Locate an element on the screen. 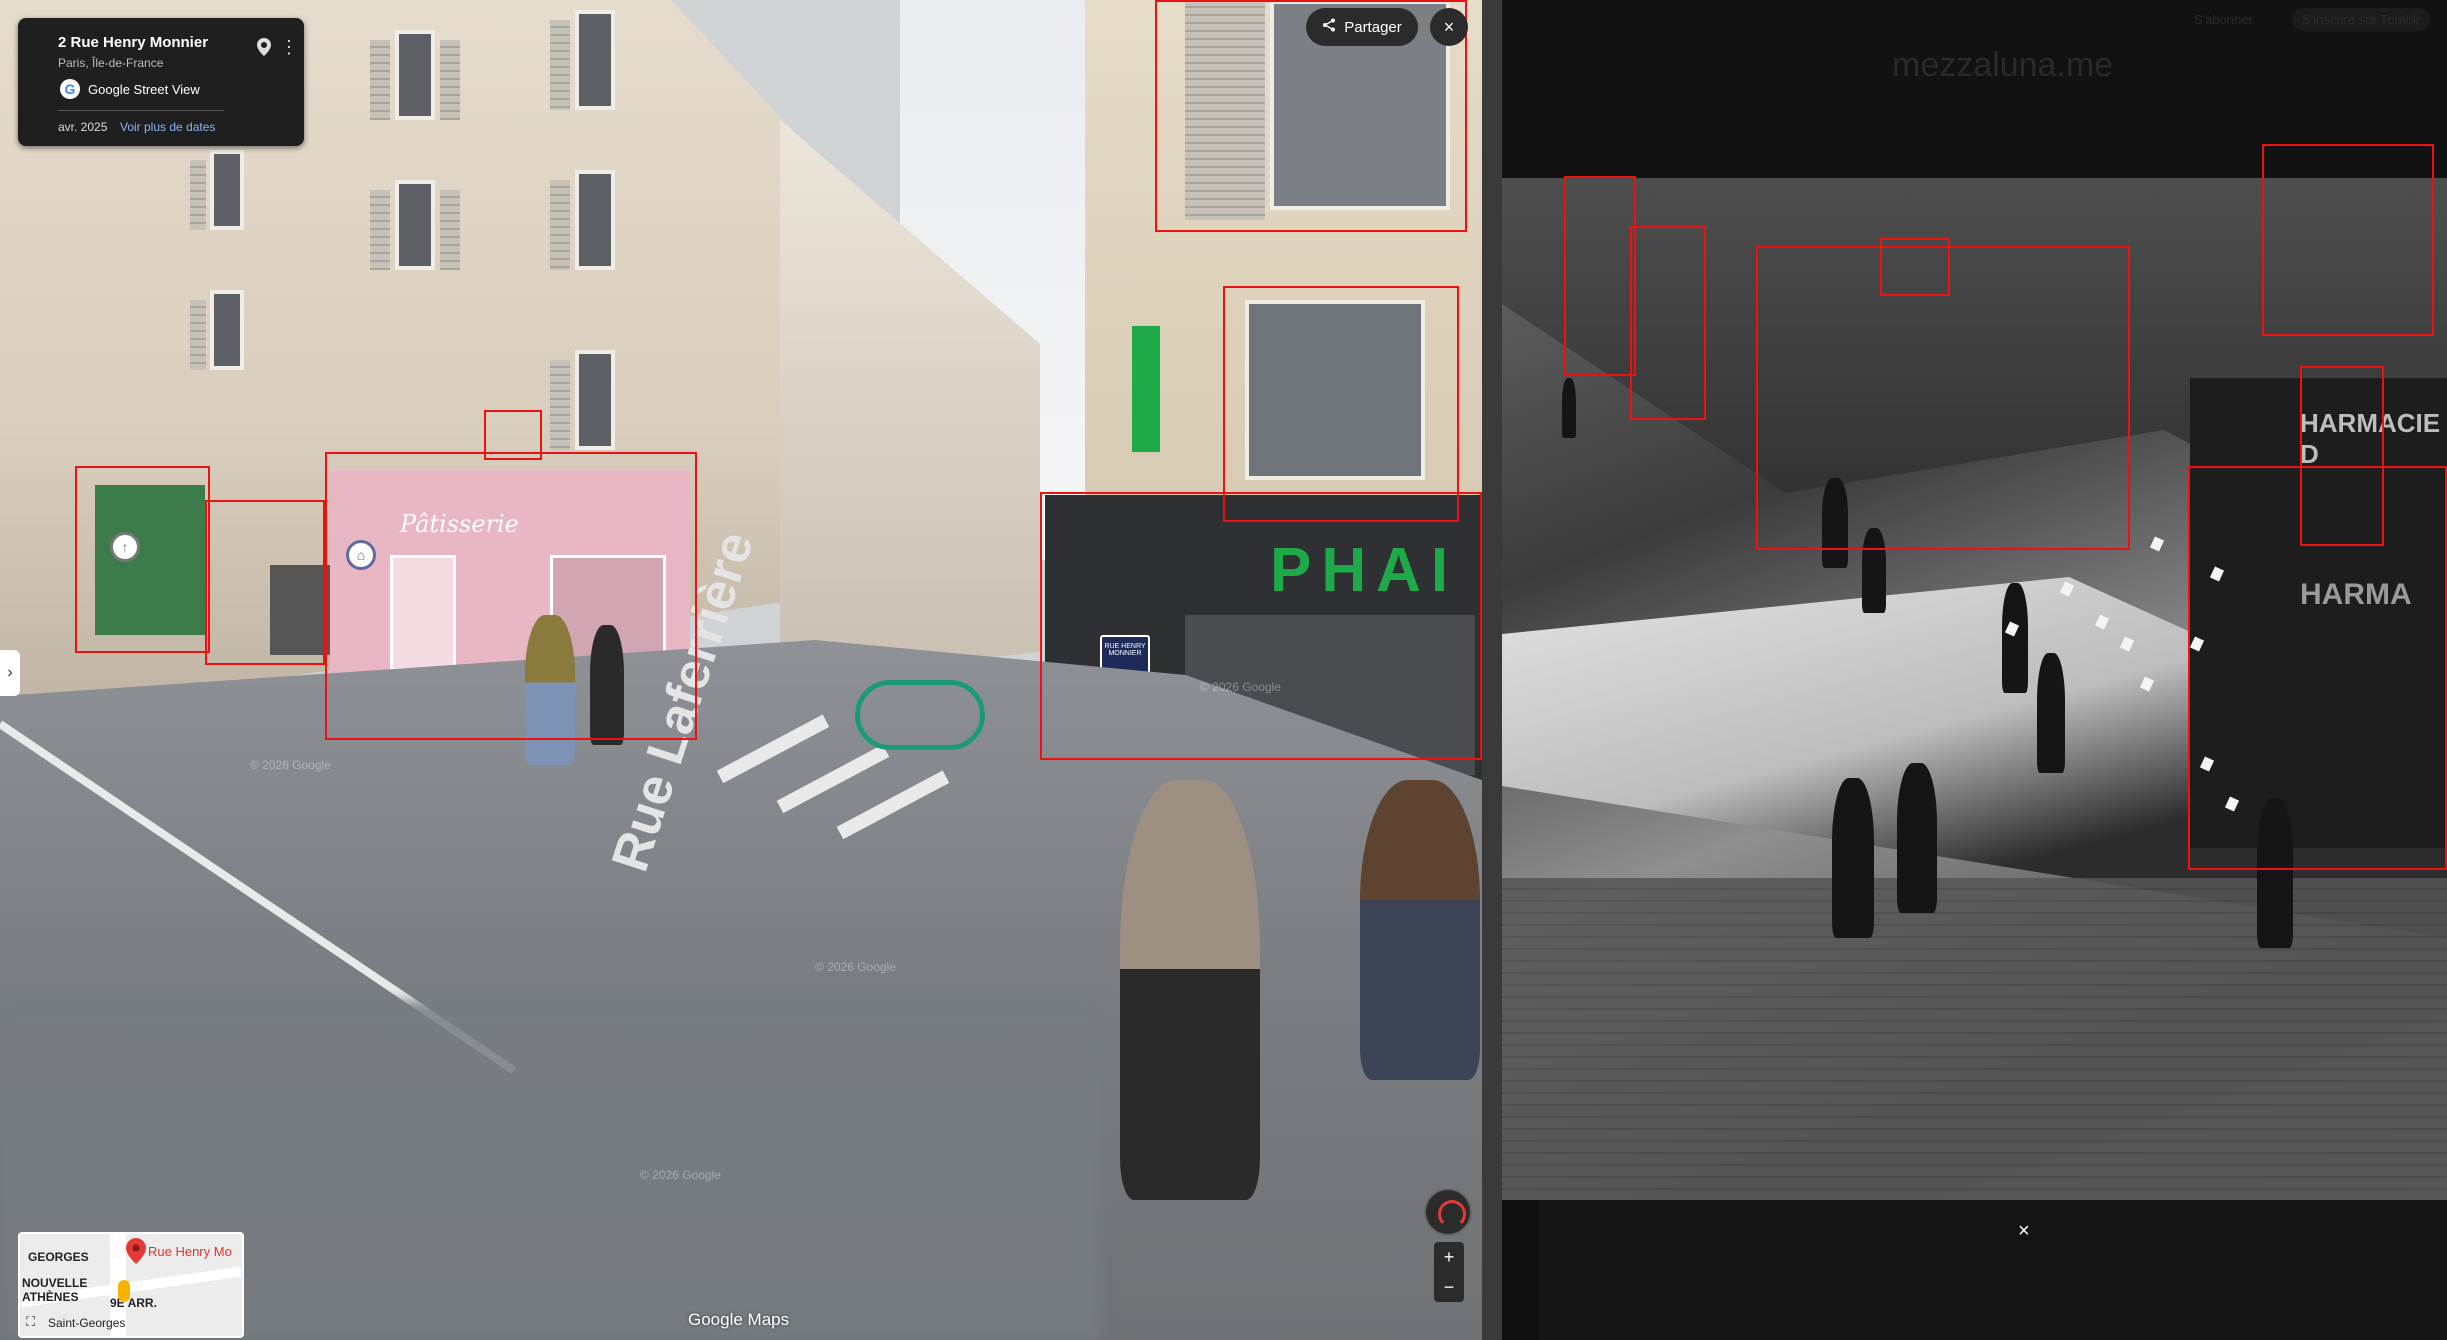  share-button: Partager is located at coordinates (1362, 27).